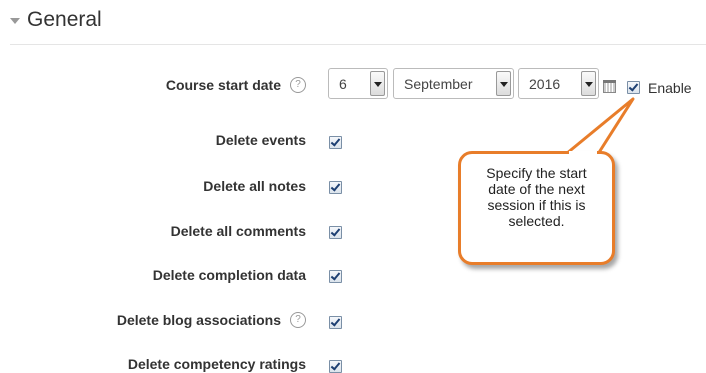 This screenshot has height=373, width=706. Describe the element at coordinates (15, 21) in the screenshot. I see `collapse-triangle-icon` at that location.